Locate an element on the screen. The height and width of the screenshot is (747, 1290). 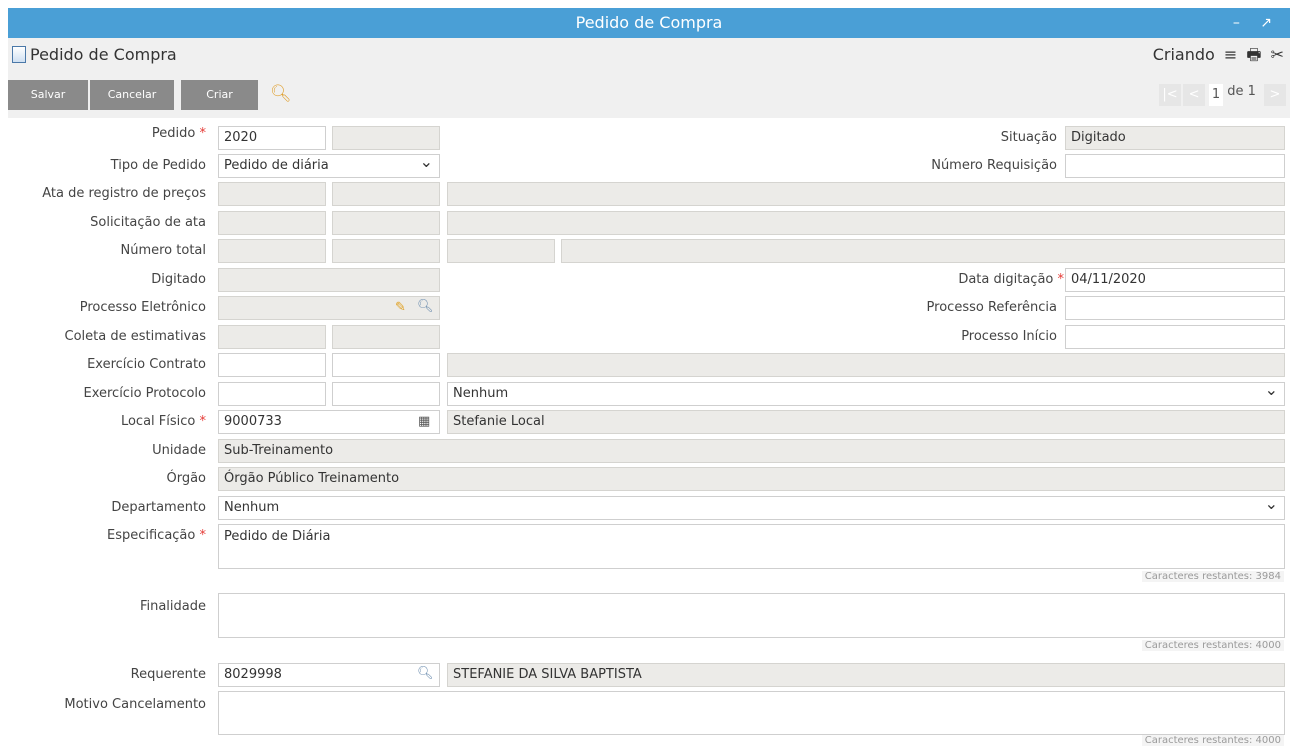
requerente-input: 8029998 is located at coordinates (329, 675).